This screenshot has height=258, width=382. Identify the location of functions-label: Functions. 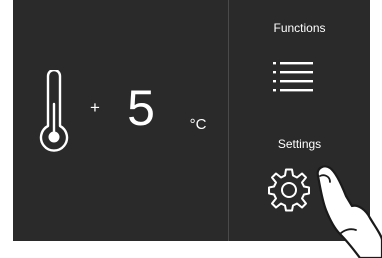
(299, 28).